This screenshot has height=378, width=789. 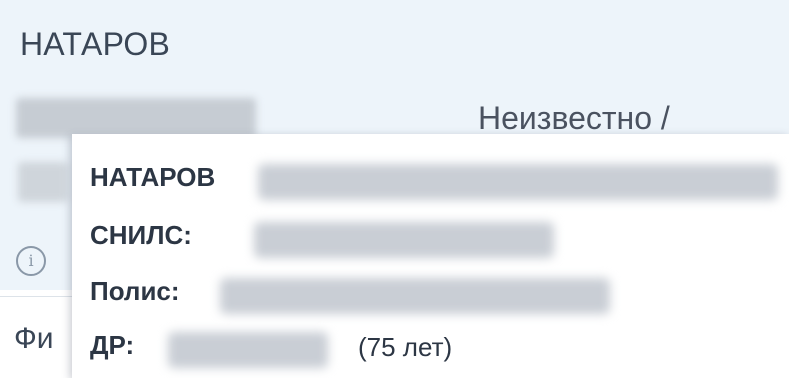 What do you see at coordinates (95, 44) in the screenshot?
I see `patient-surname: НАТАРОВ` at bounding box center [95, 44].